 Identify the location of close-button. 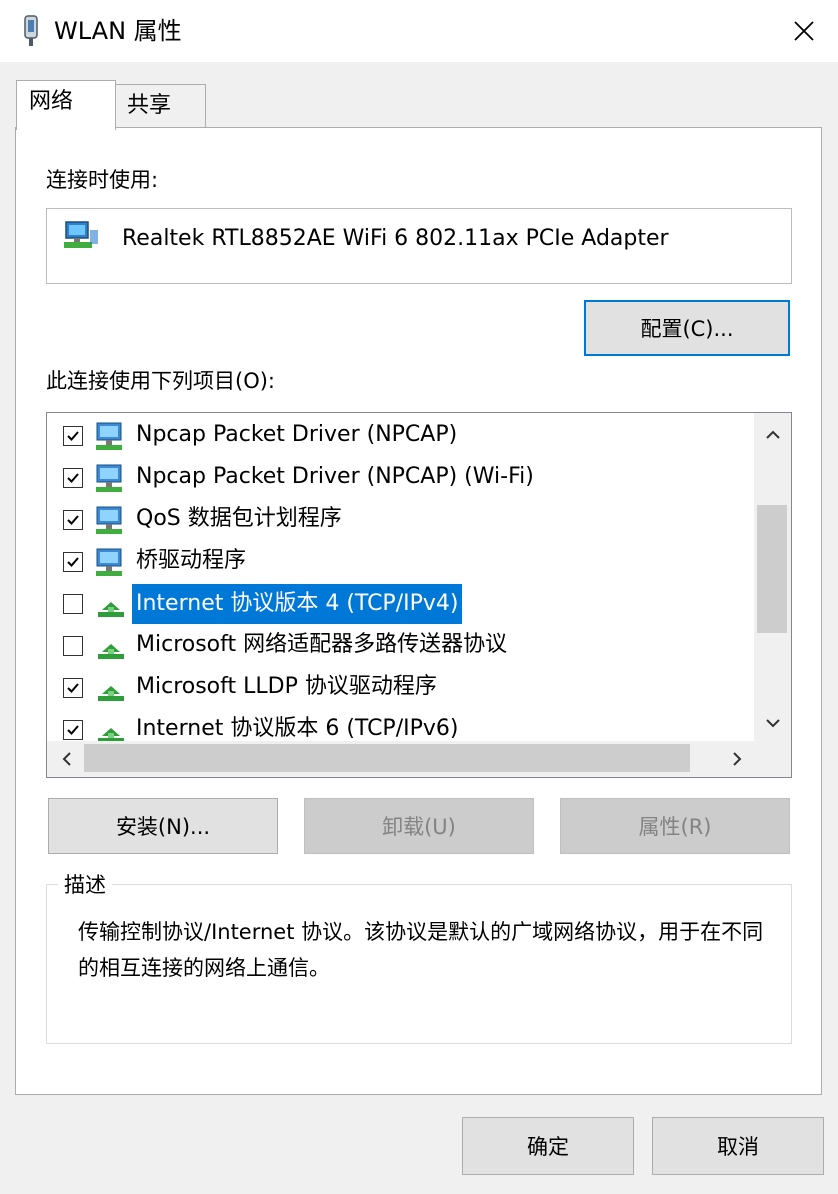
(804, 31).